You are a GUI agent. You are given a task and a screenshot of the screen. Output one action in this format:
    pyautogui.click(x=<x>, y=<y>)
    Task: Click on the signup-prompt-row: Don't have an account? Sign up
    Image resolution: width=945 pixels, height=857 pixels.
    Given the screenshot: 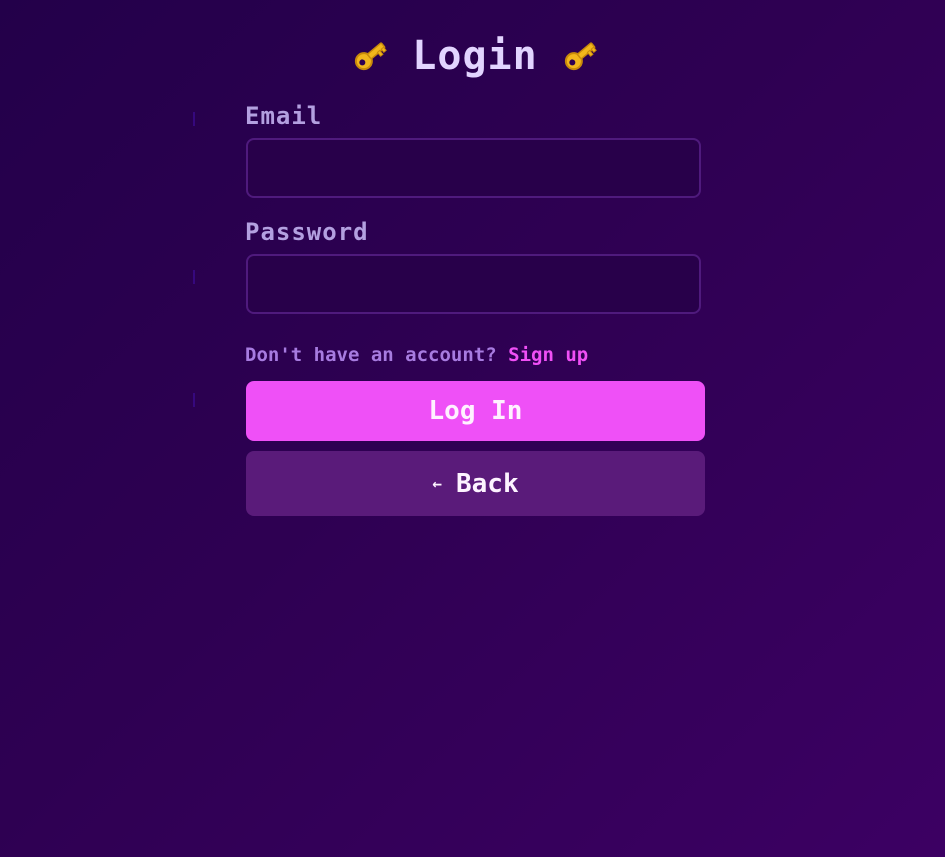 What is the action you would take?
    pyautogui.click(x=475, y=356)
    